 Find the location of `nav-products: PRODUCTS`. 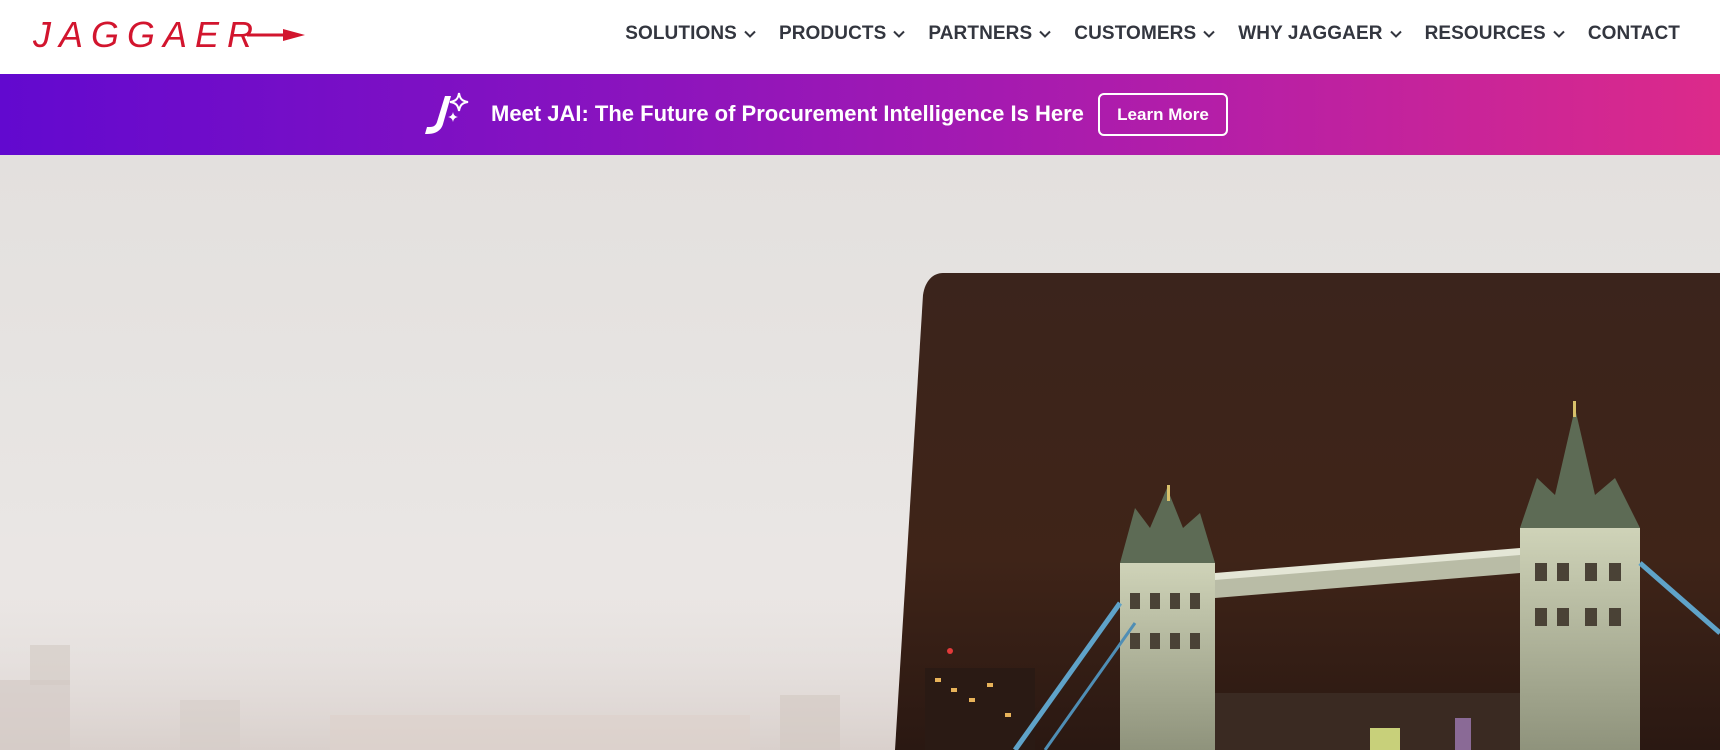

nav-products: PRODUCTS is located at coordinates (842, 34).